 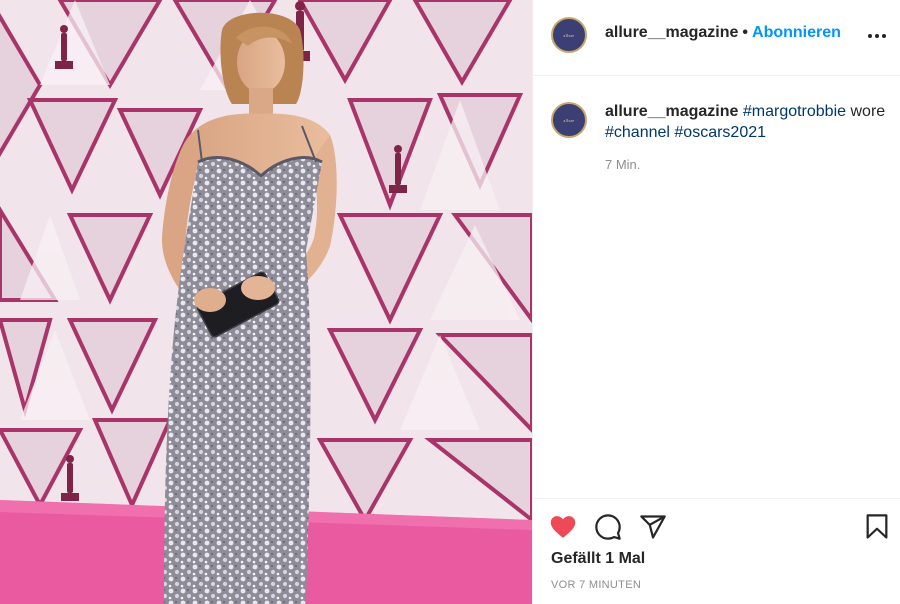 I want to click on more-horizontal-icon, so click(x=877, y=36).